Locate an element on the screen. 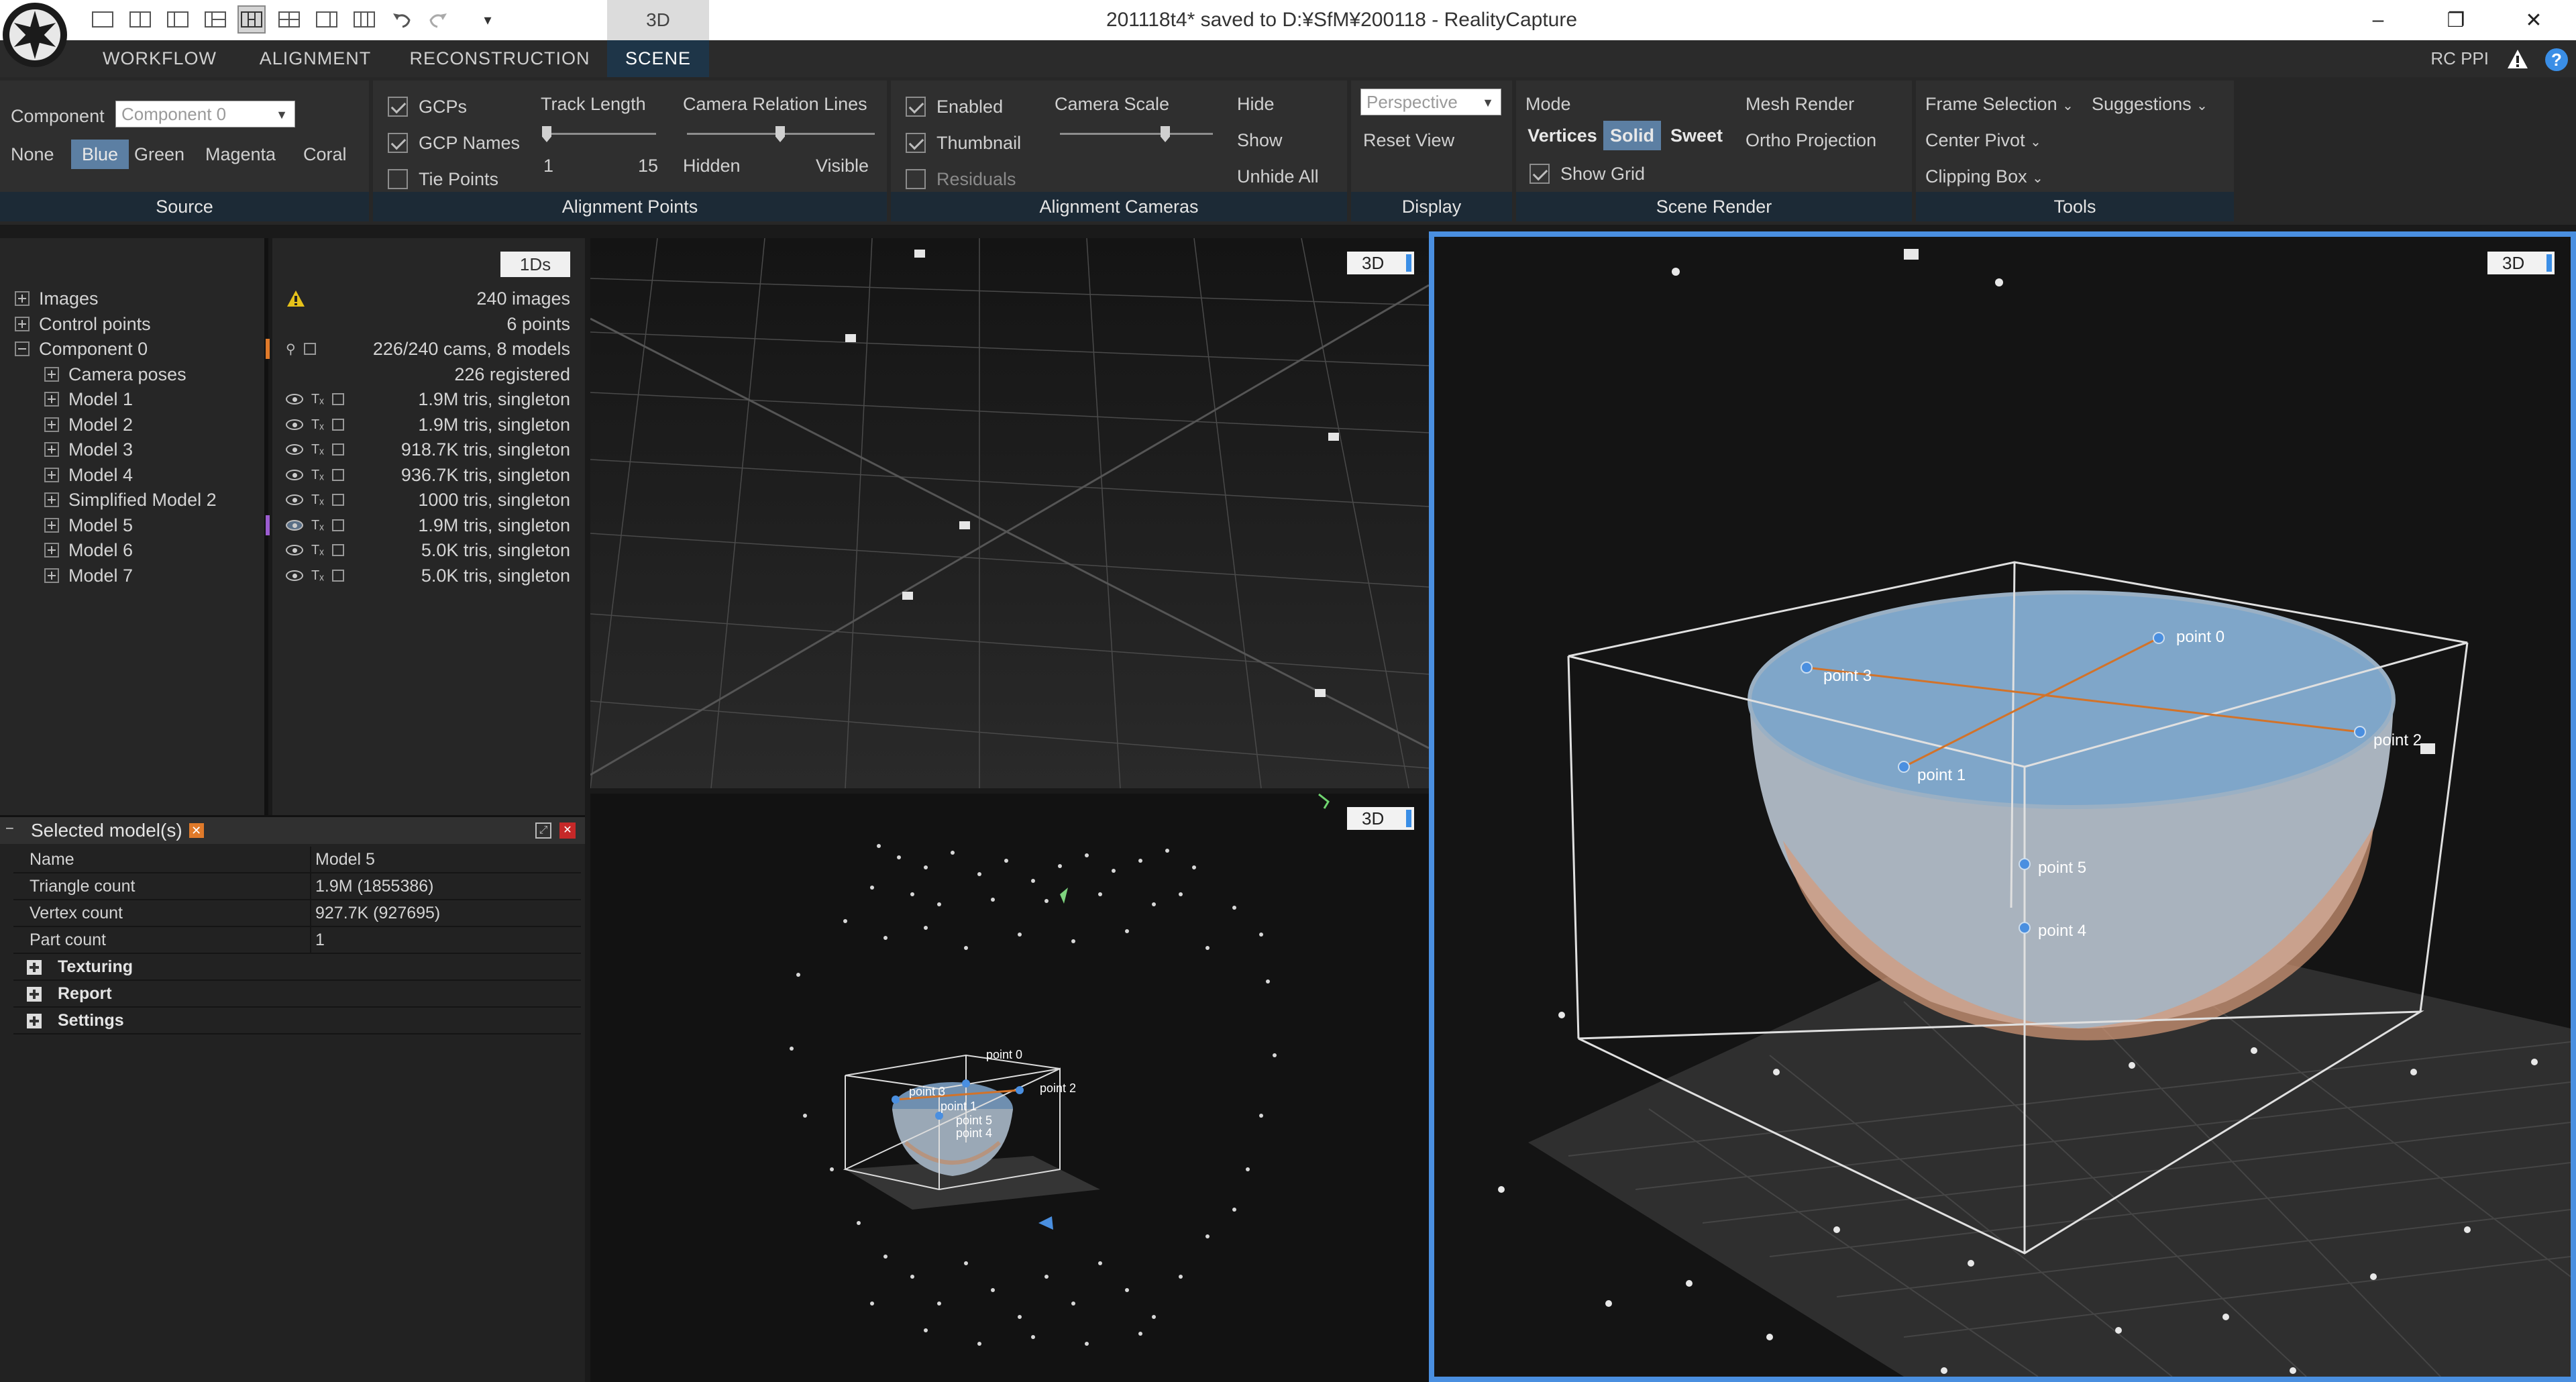  tree-item-model-6: Model 6 is located at coordinates (88, 550).